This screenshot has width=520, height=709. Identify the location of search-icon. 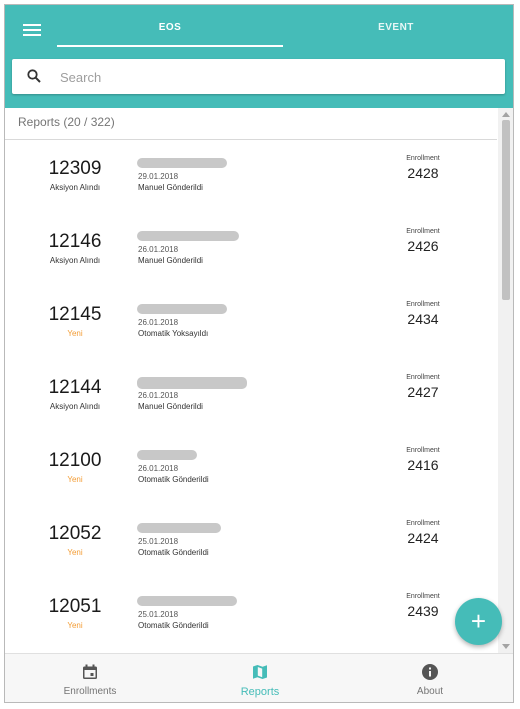
(34, 76).